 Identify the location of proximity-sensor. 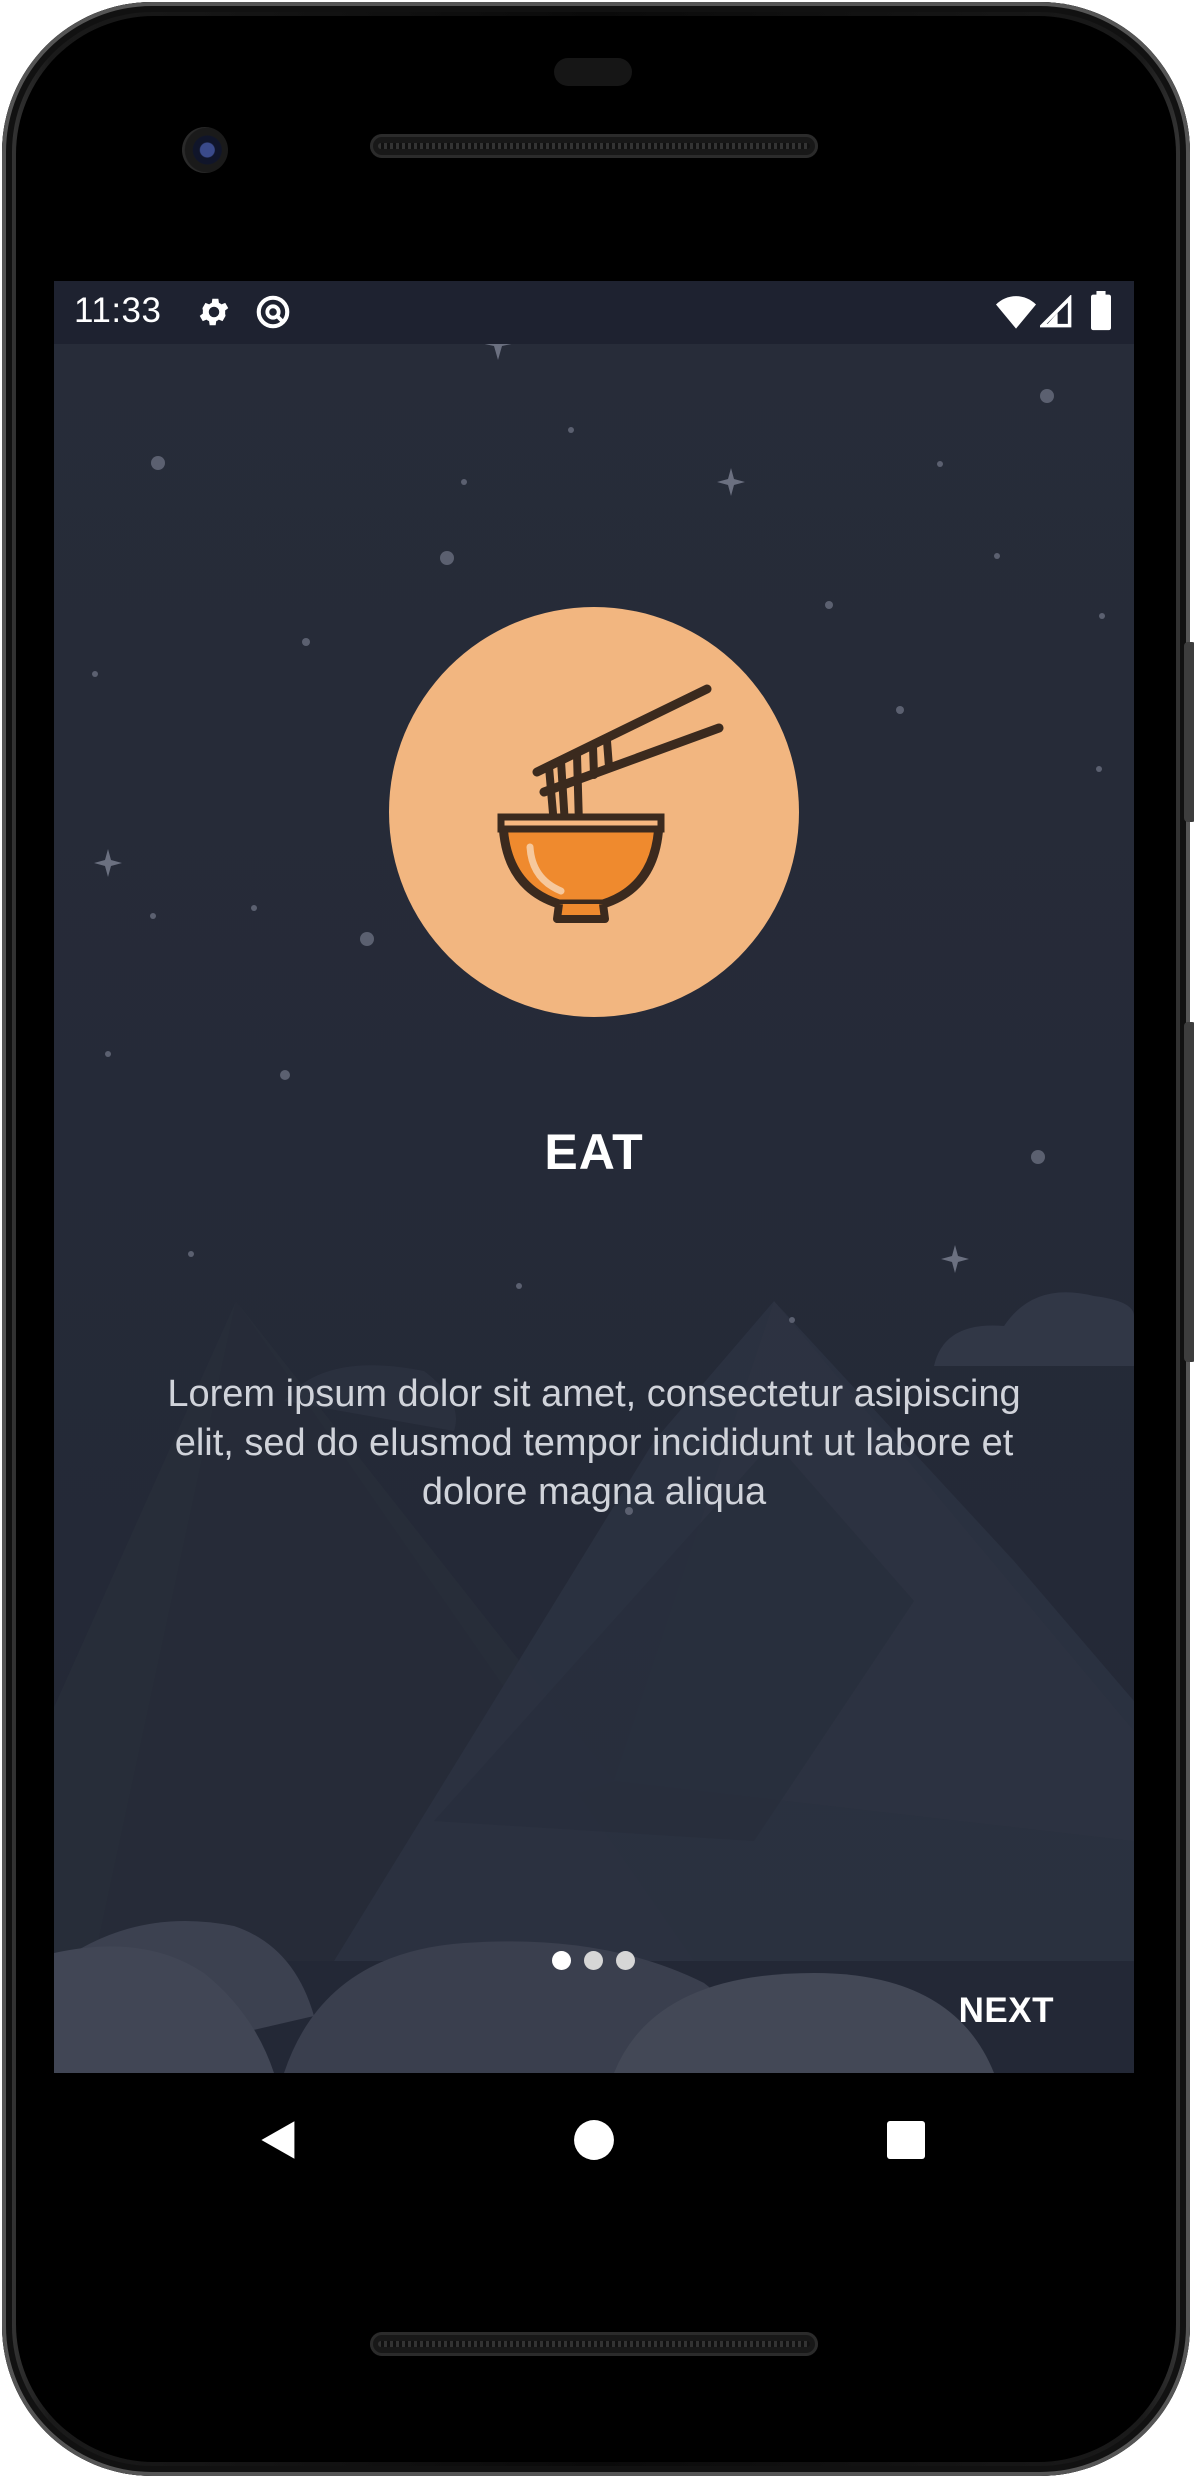
(593, 72).